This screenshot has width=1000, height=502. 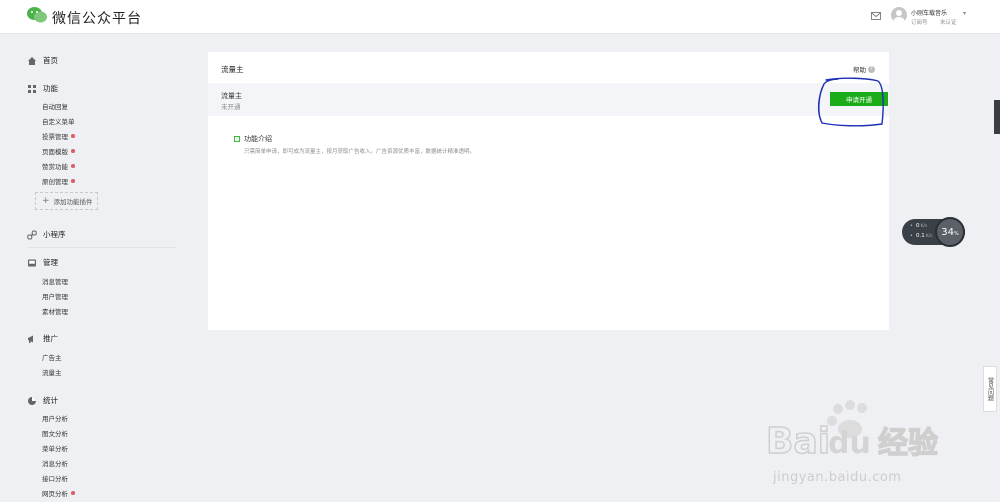 What do you see at coordinates (899, 15) in the screenshot?
I see `avatar` at bounding box center [899, 15].